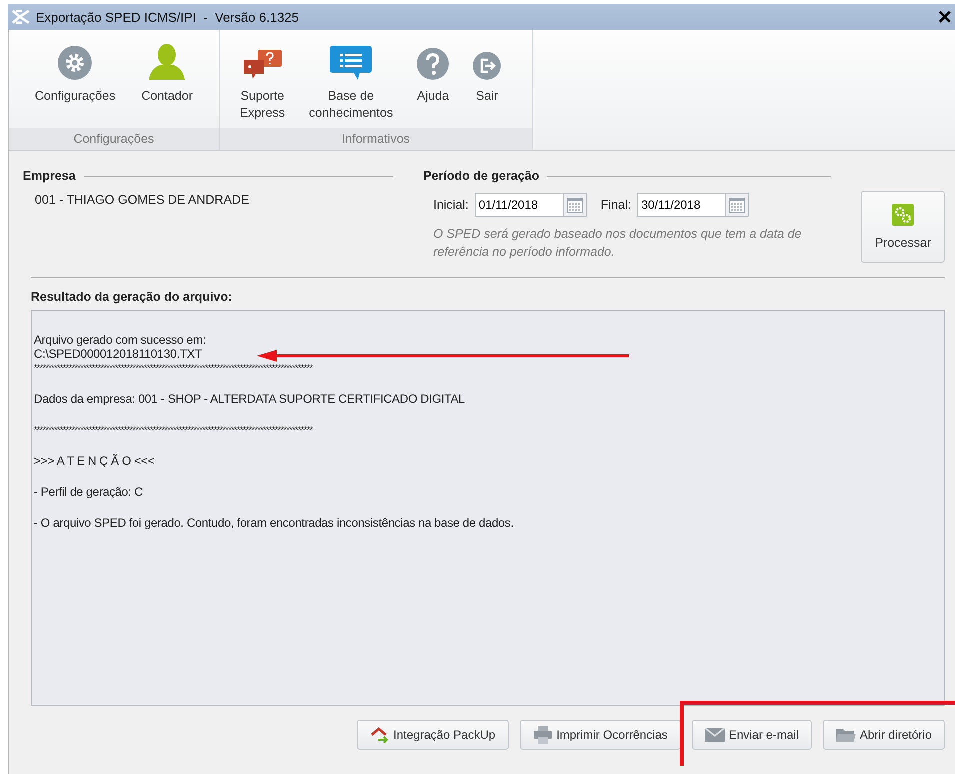 This screenshot has height=774, width=955. What do you see at coordinates (883, 735) in the screenshot?
I see `action-button: Abrir diretório` at bounding box center [883, 735].